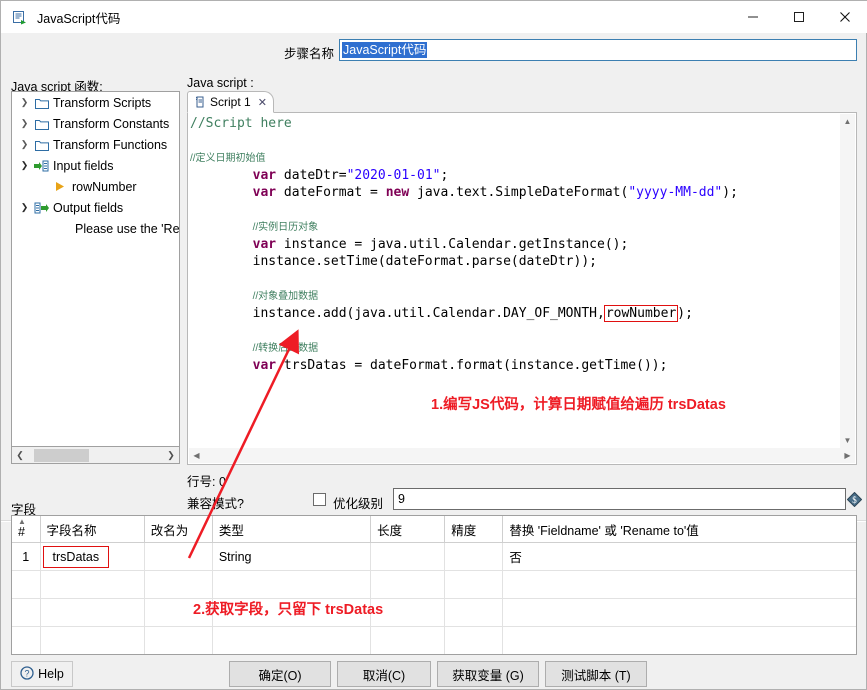 The height and width of the screenshot is (690, 867). Describe the element at coordinates (262, 102) in the screenshot. I see `close-icon: ✕` at that location.